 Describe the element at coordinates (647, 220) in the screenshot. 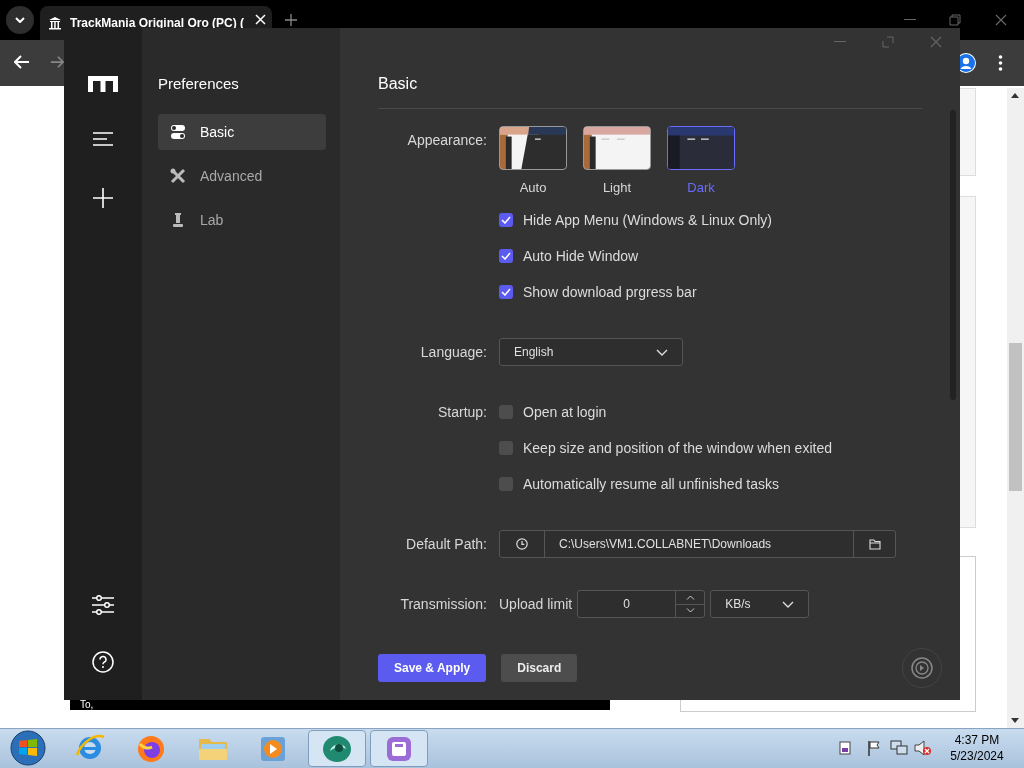

I see `checkbox-label: Hide App Menu (Windows & Linux Only)` at that location.